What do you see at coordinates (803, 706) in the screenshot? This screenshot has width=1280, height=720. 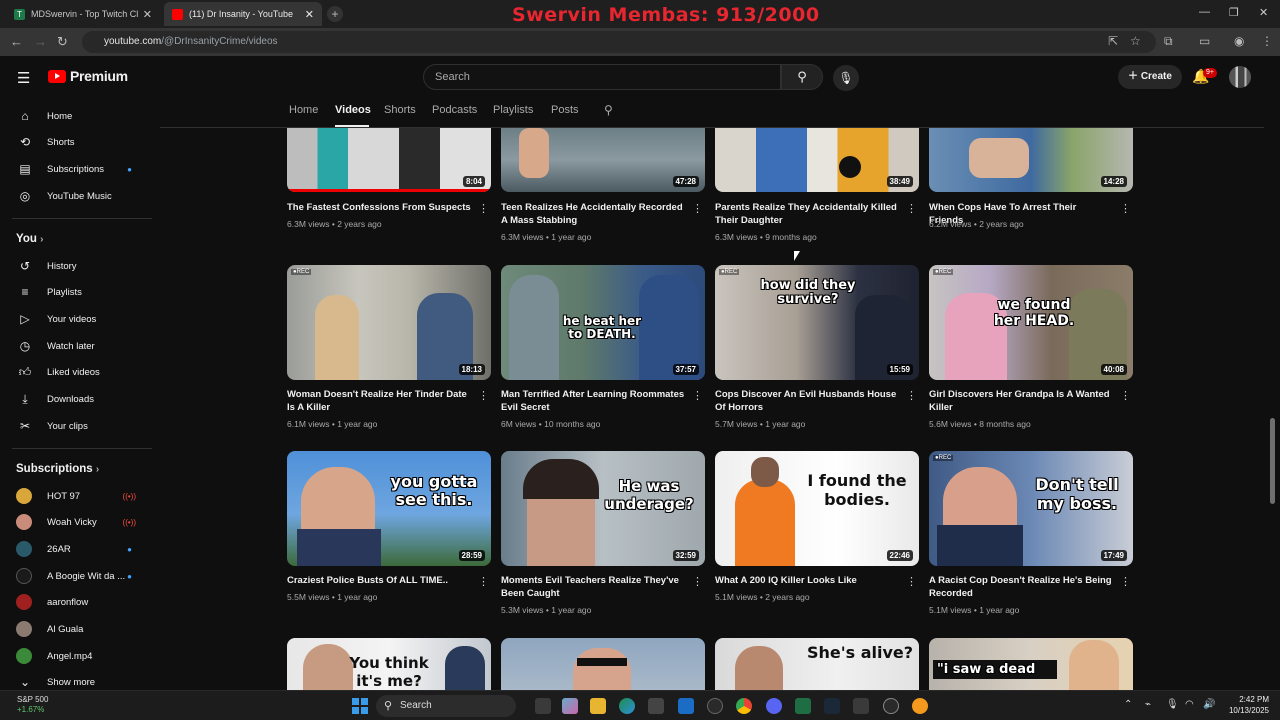 I see `excel-icon` at bounding box center [803, 706].